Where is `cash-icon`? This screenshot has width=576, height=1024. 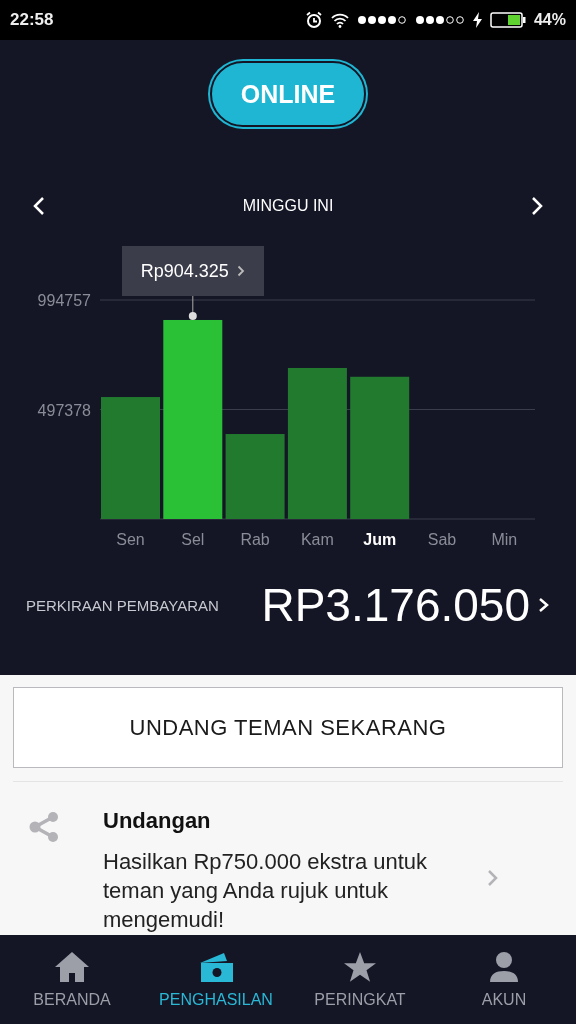 cash-icon is located at coordinates (216, 966).